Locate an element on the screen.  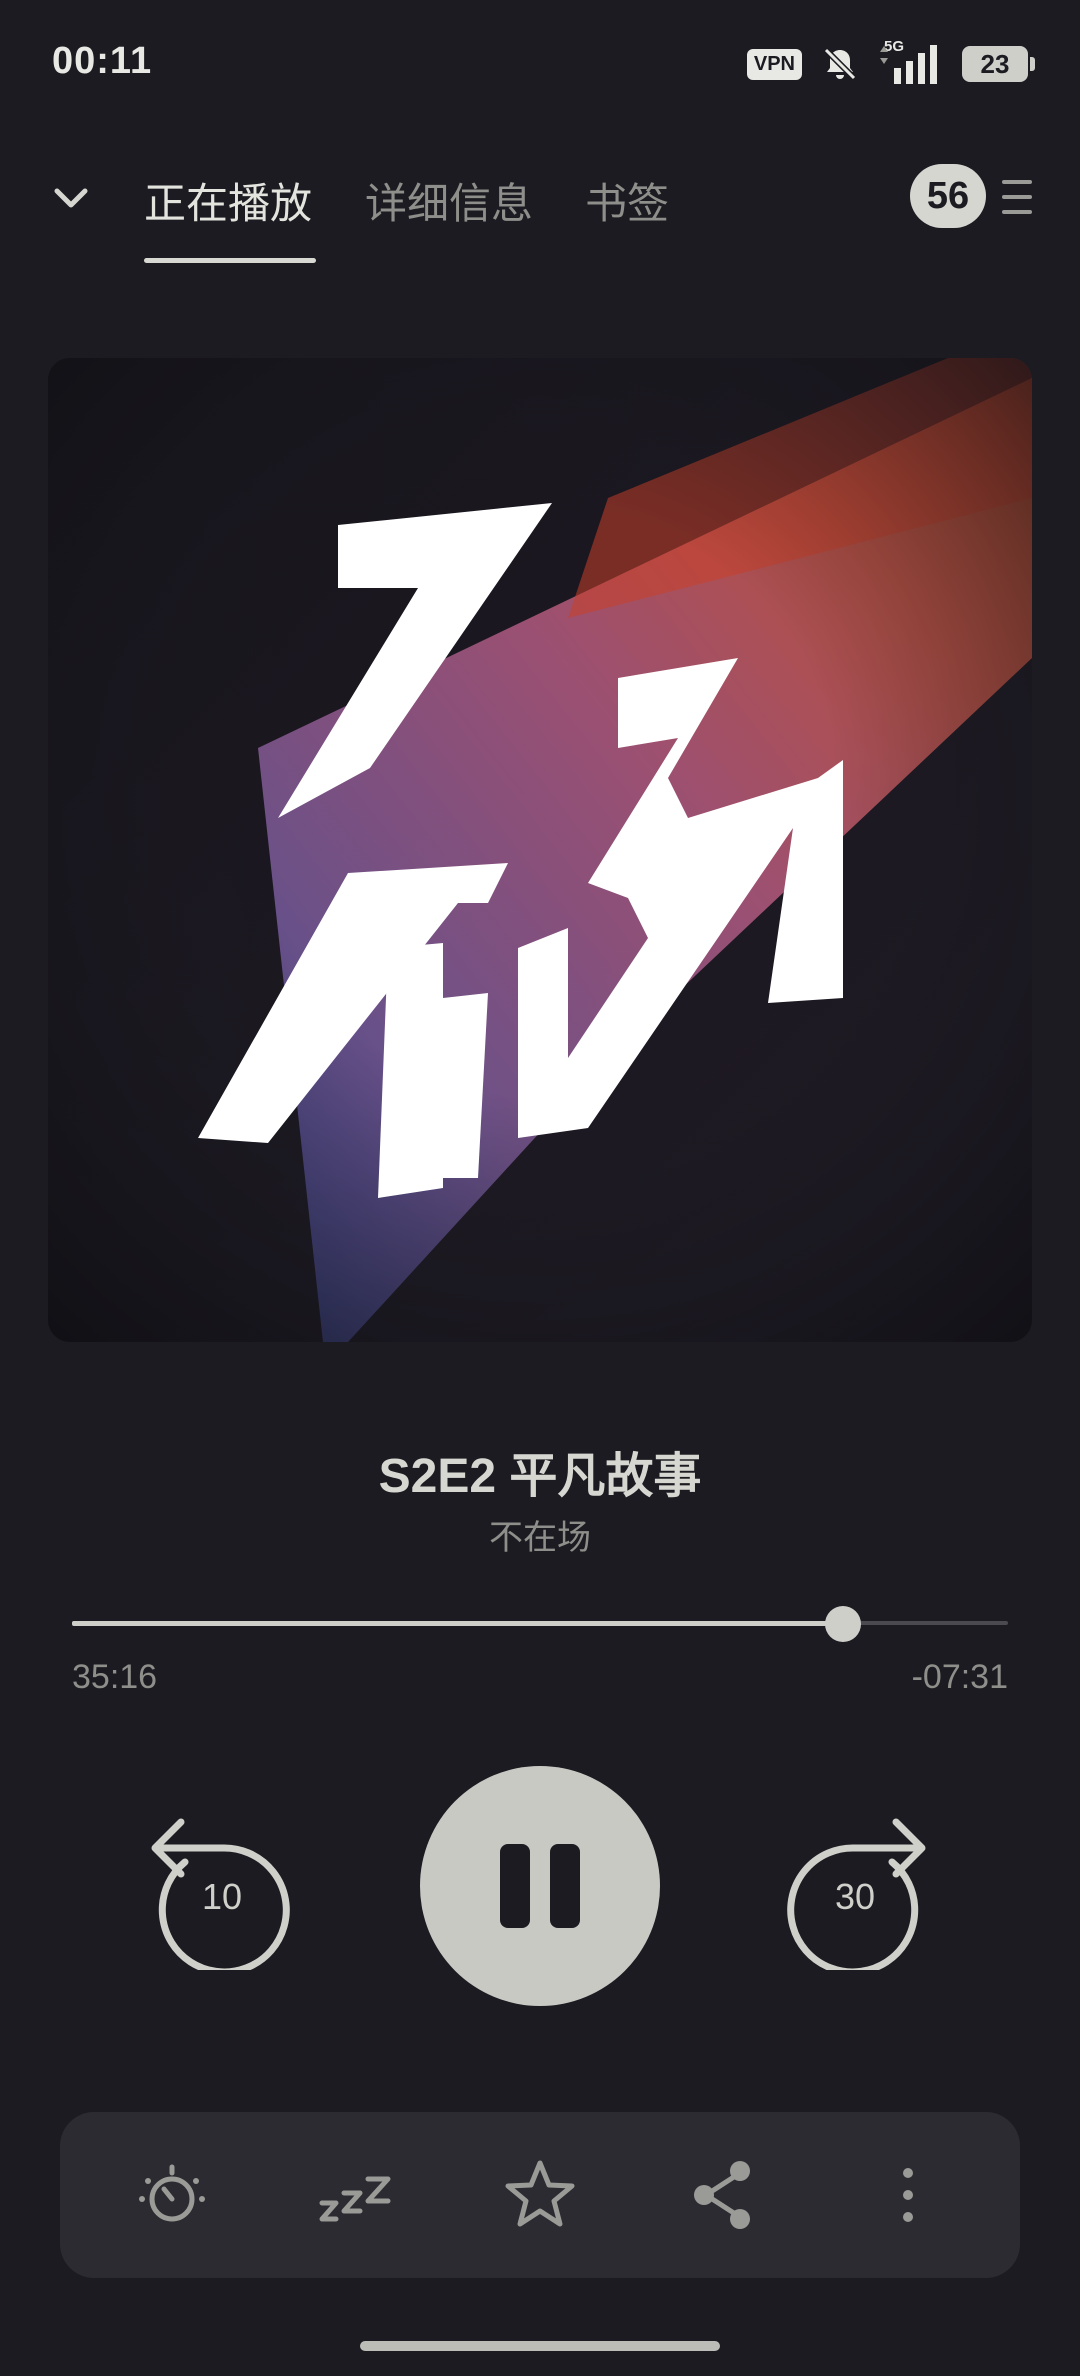
progress-thumb is located at coordinates (843, 1624).